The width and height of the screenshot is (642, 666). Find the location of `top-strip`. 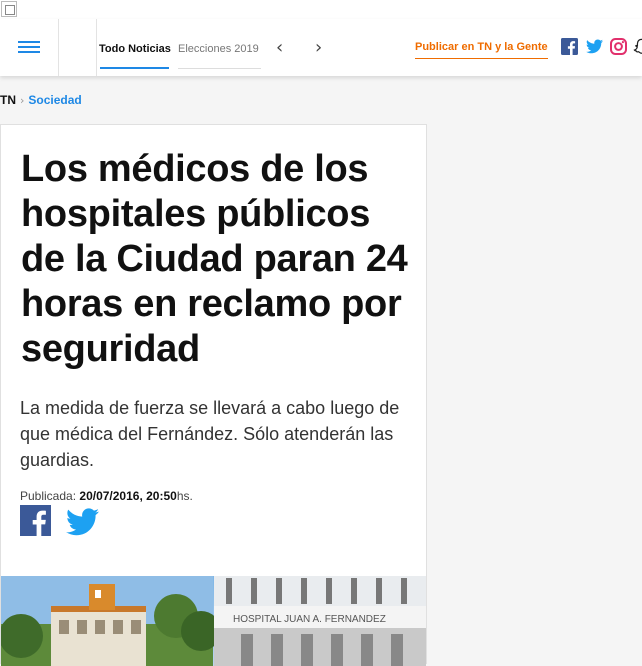

top-strip is located at coordinates (321, 9).